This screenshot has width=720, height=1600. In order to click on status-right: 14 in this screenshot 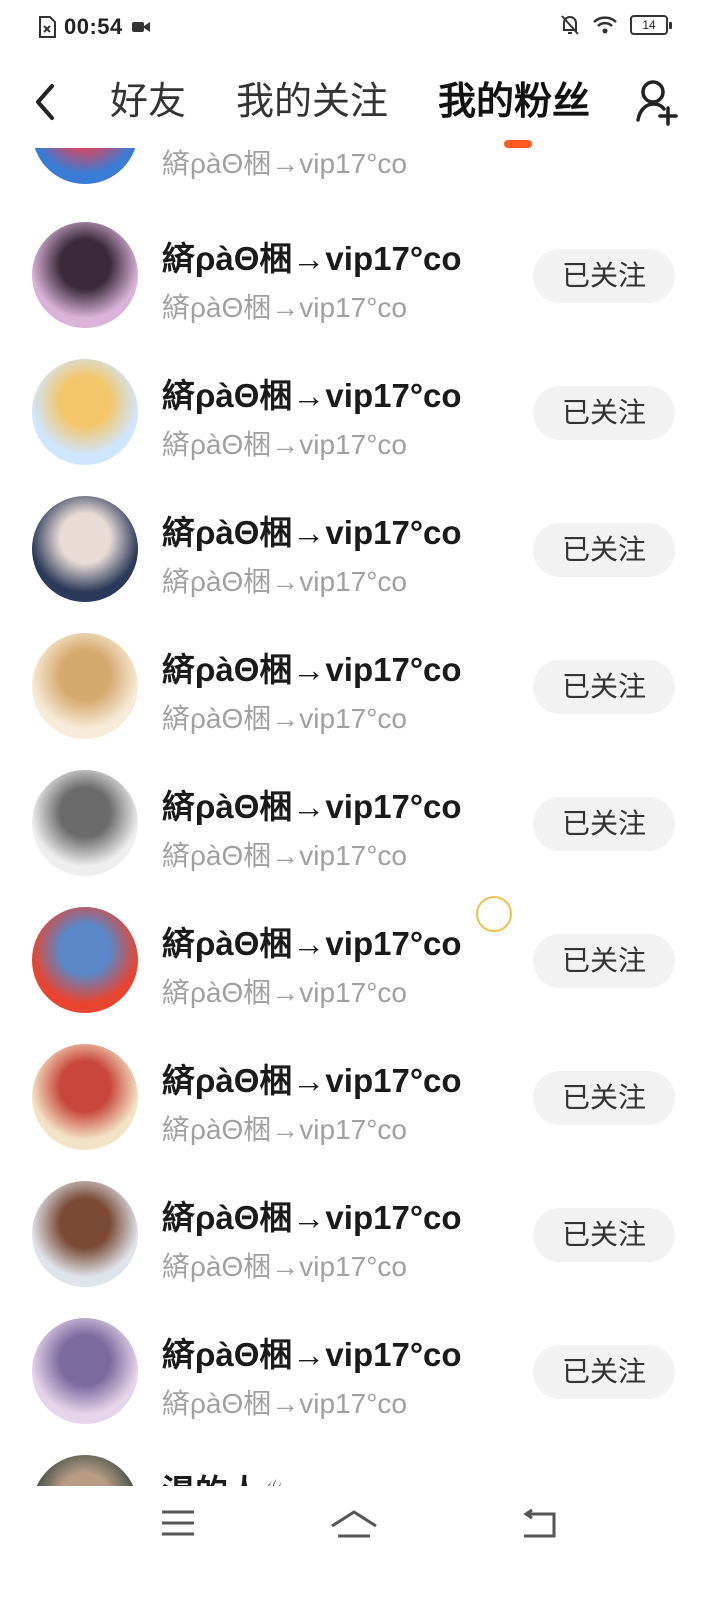, I will do `click(616, 25)`.